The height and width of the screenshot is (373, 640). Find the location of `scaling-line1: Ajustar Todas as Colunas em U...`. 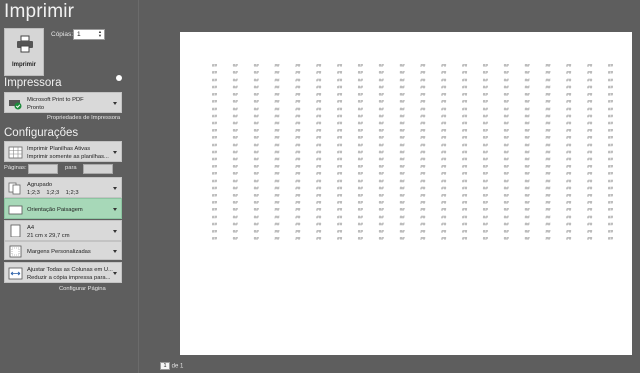

scaling-line1: Ajustar Todas as Colunas em U... is located at coordinates (70, 270).